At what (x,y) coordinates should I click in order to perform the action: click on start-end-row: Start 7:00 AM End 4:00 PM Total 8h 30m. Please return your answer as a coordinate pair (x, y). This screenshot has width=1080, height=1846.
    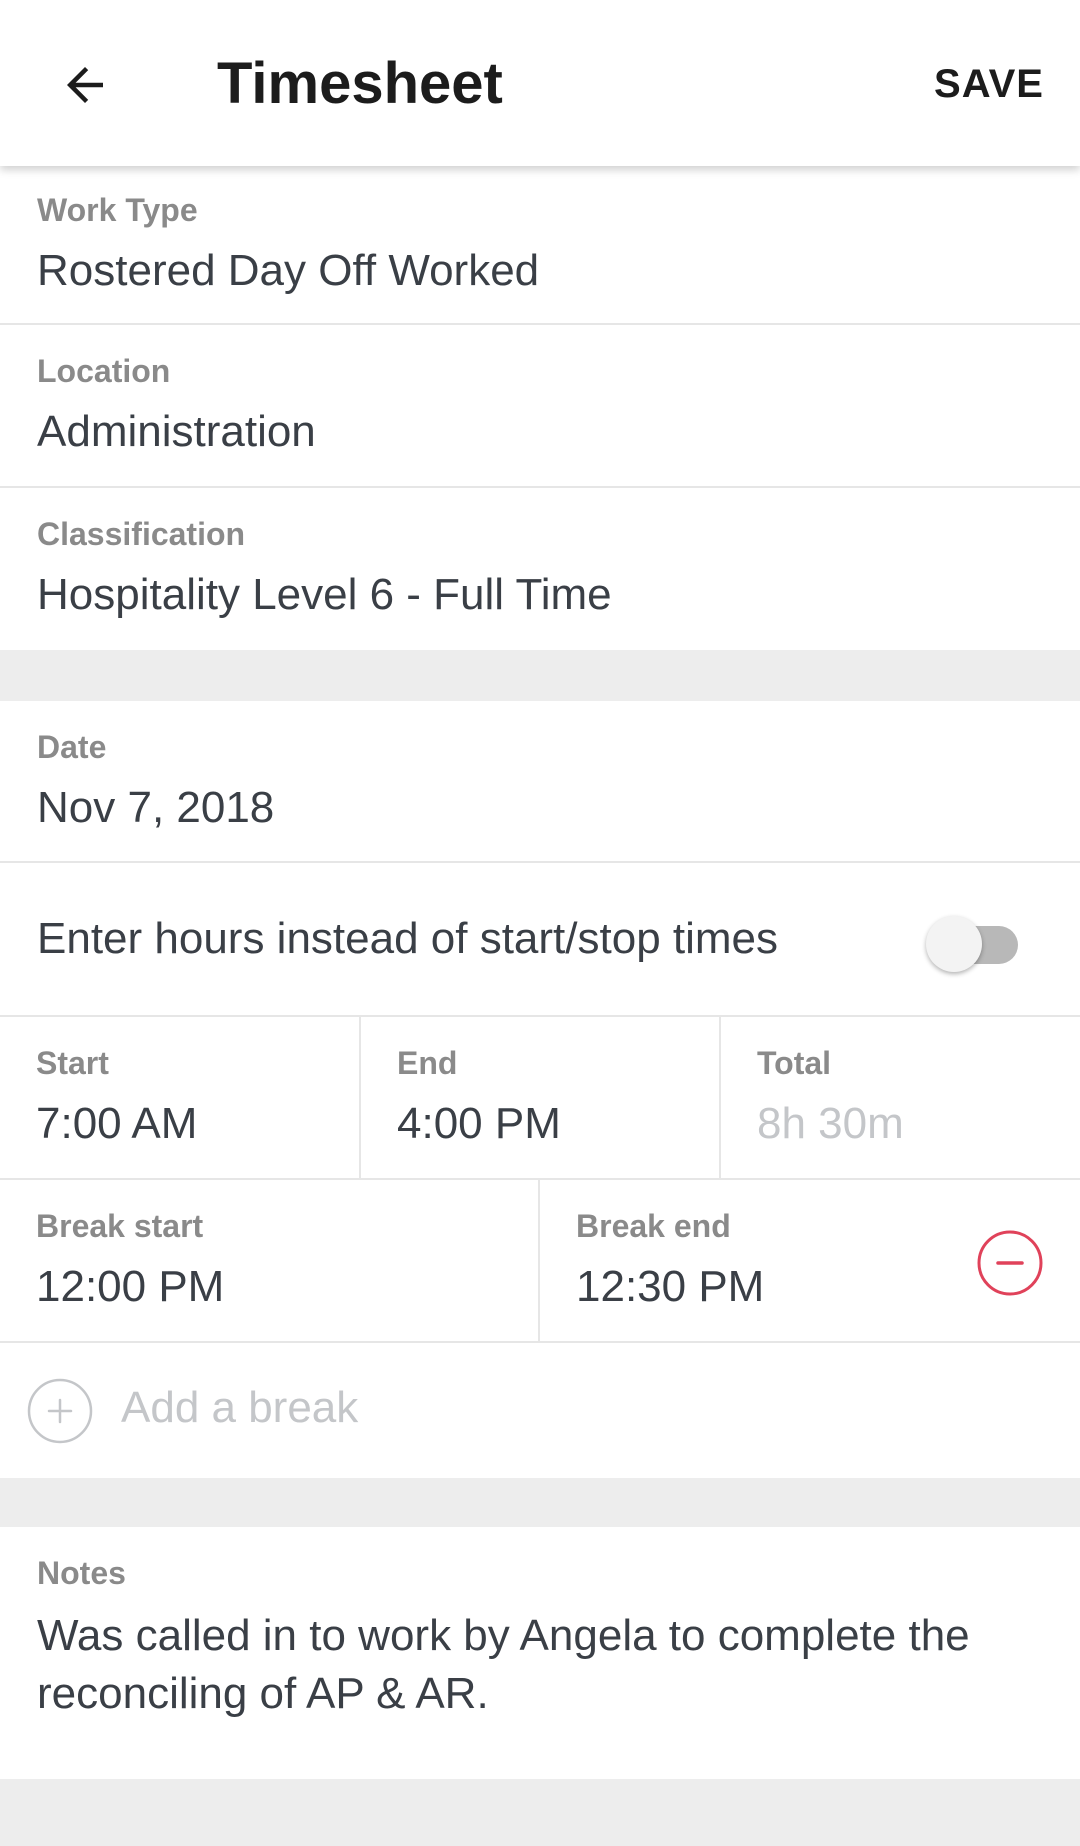
    Looking at the image, I should click on (540, 1098).